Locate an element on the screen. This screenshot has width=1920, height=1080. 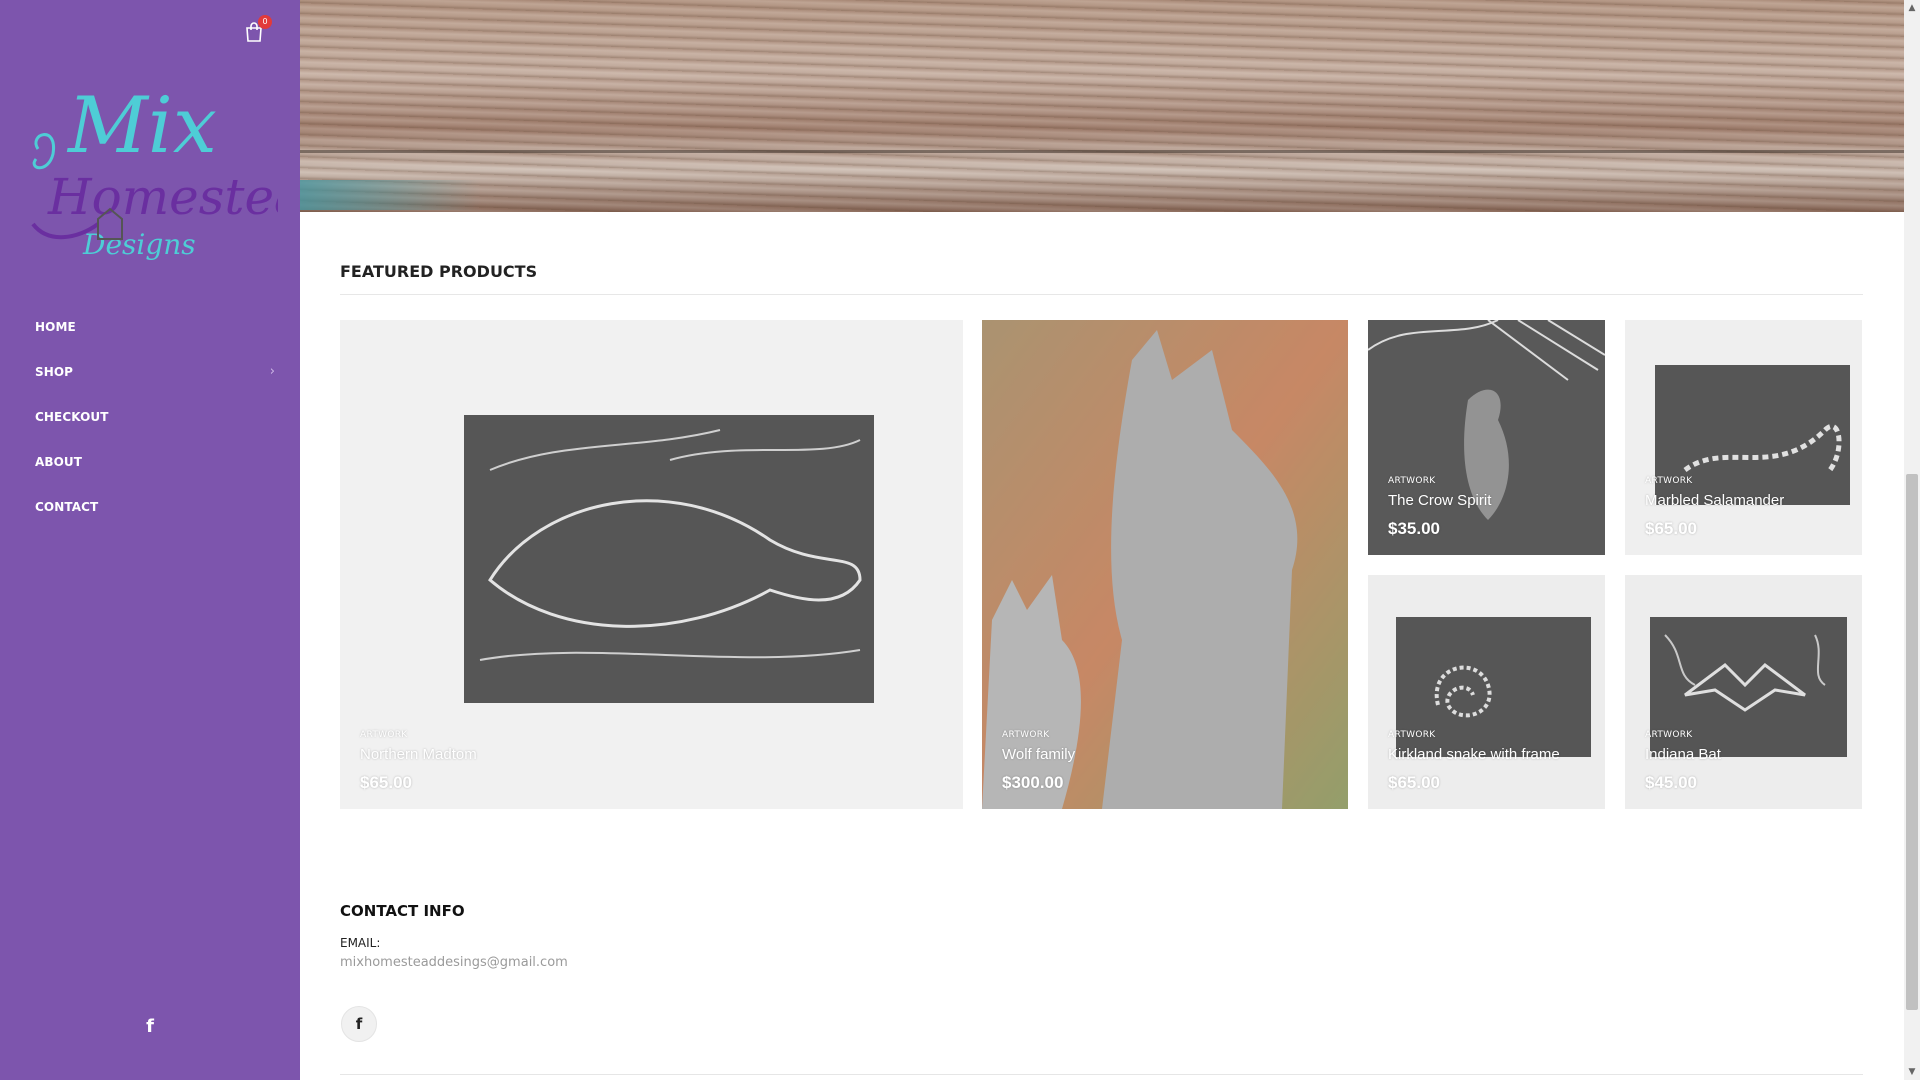
featured-products-heading: FEATURED PRODUCTS is located at coordinates (439, 271).